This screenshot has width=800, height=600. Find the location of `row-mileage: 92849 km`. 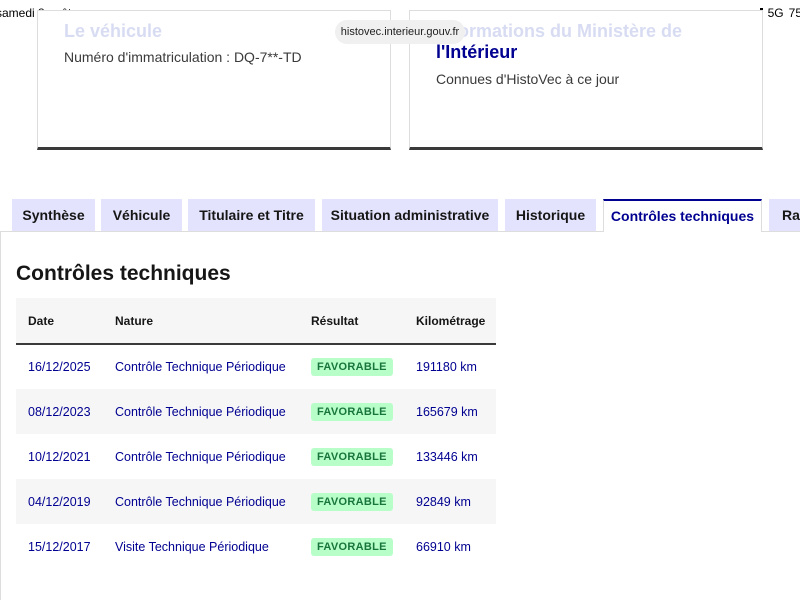

row-mileage: 92849 km is located at coordinates (456, 501).